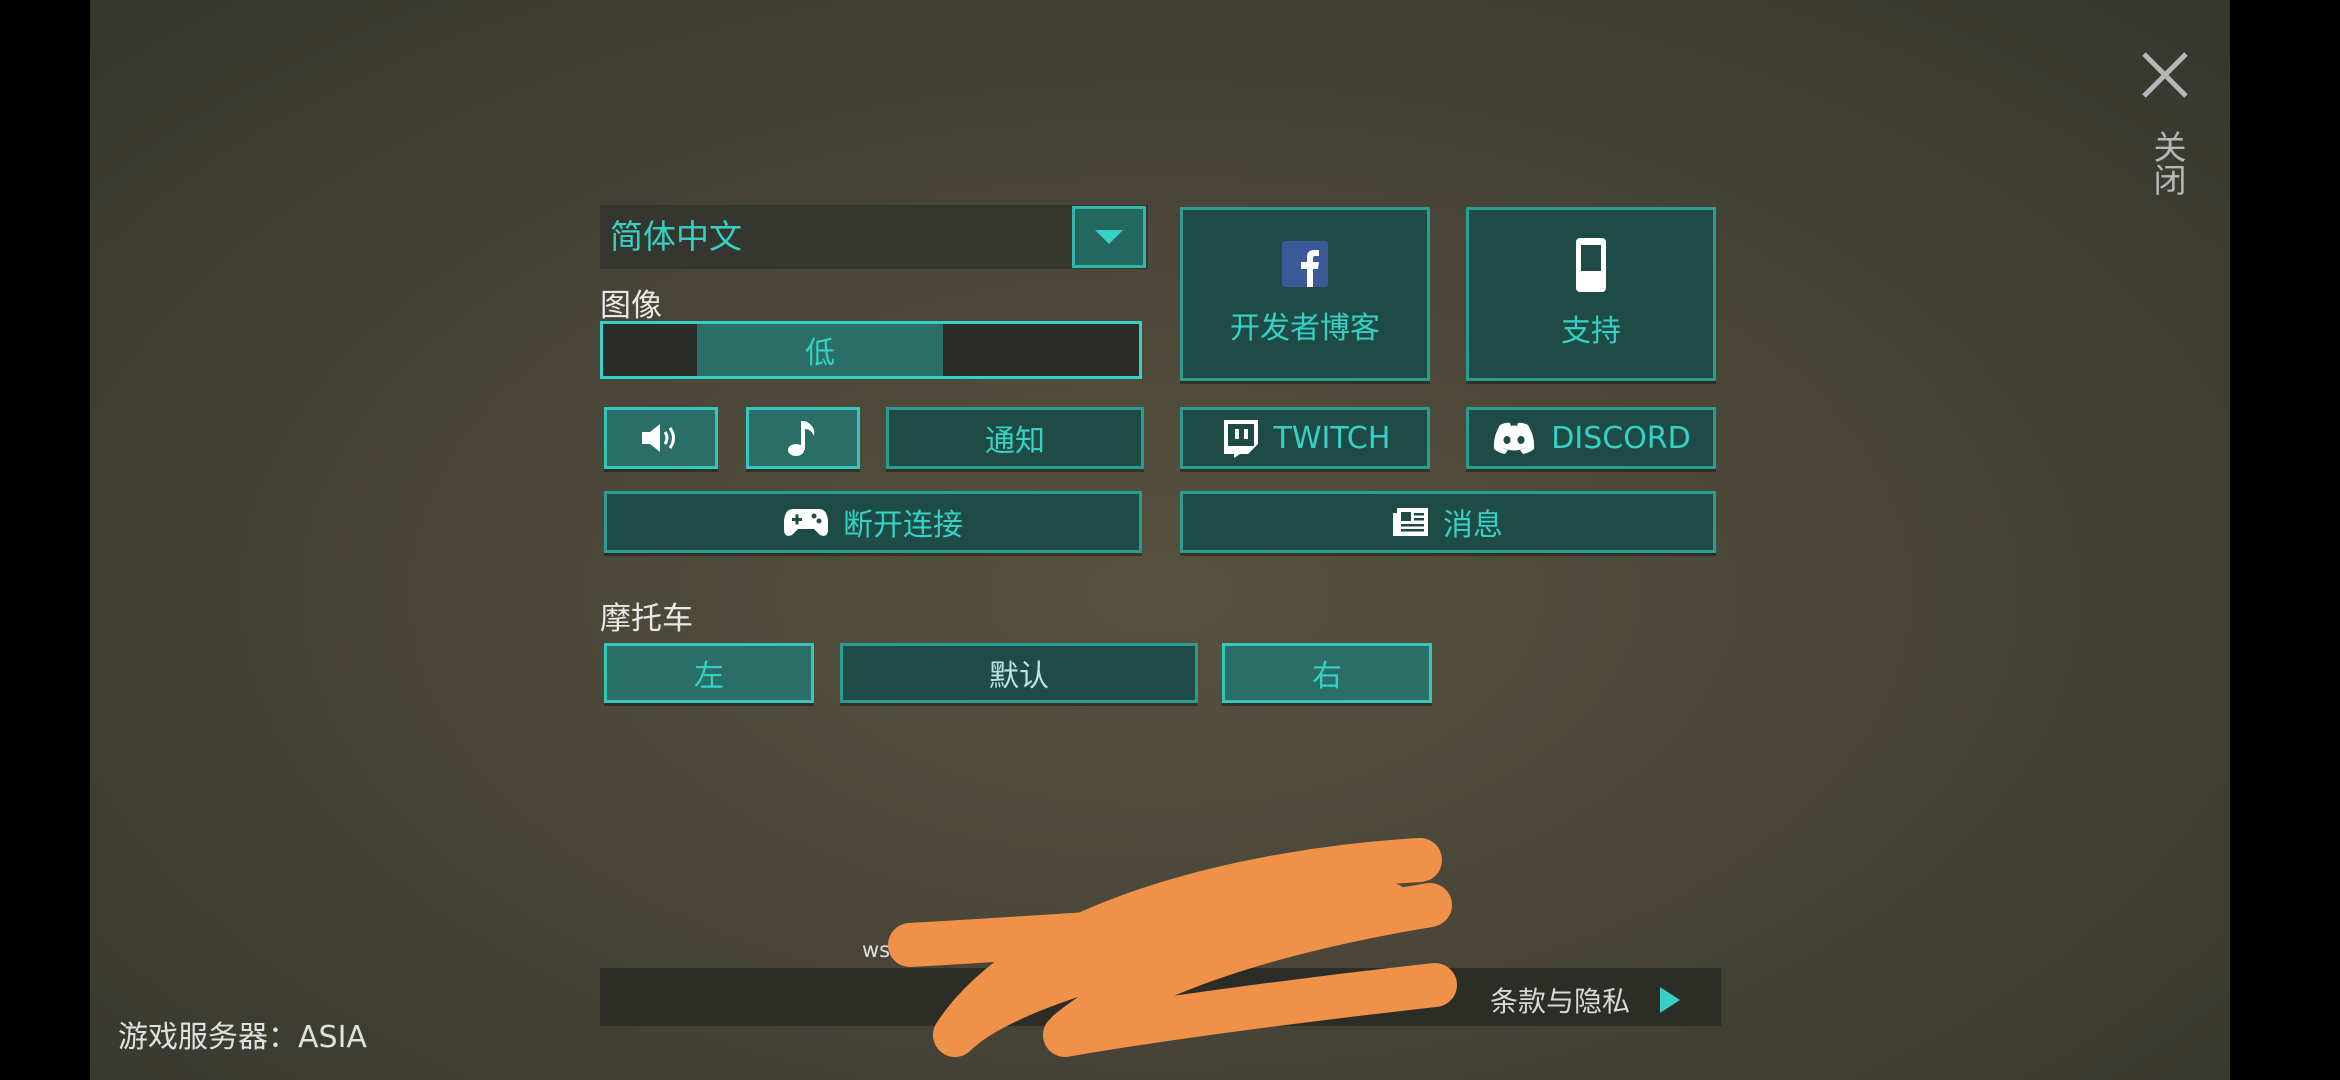  What do you see at coordinates (820, 350) in the screenshot?
I see `graphics-quality-value: 低` at bounding box center [820, 350].